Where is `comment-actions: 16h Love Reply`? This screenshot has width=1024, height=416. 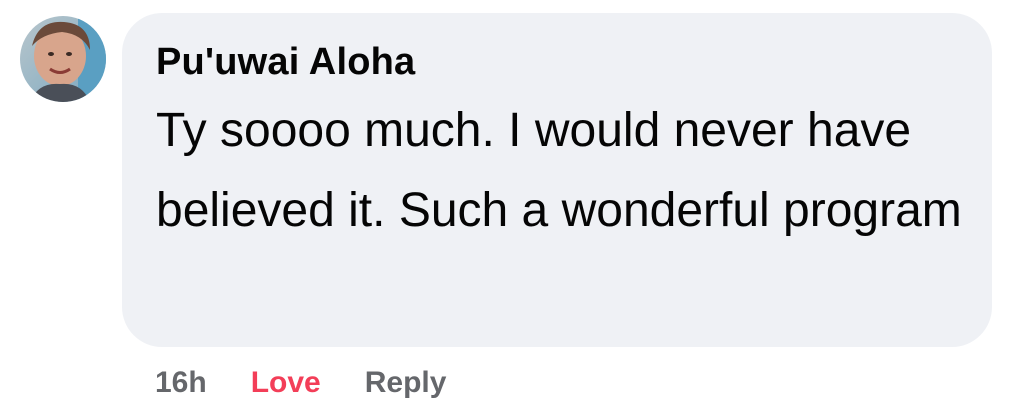
comment-actions: 16h Love Reply is located at coordinates (300, 383).